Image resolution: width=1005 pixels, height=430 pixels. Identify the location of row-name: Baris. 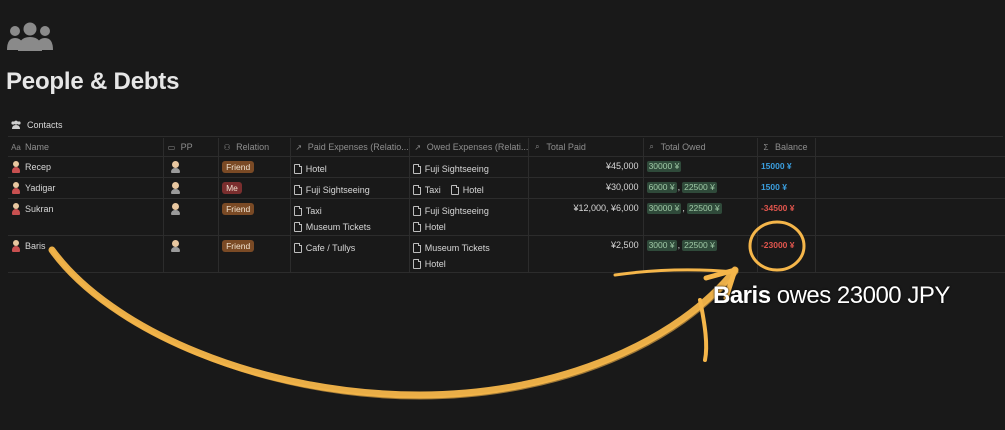
(35, 246).